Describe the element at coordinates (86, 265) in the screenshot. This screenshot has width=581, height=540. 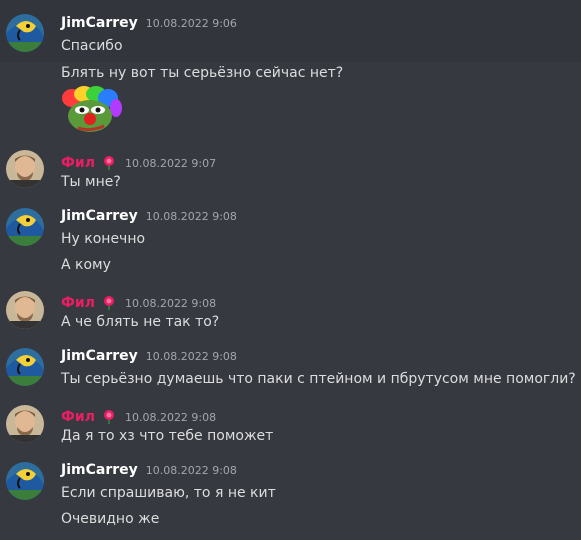
I see `message-text: А кому` at that location.